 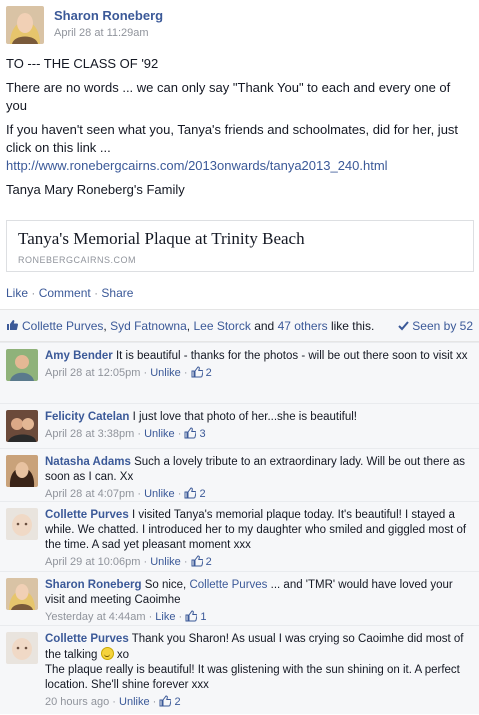 I want to click on checkmark-icon, so click(x=403, y=326).